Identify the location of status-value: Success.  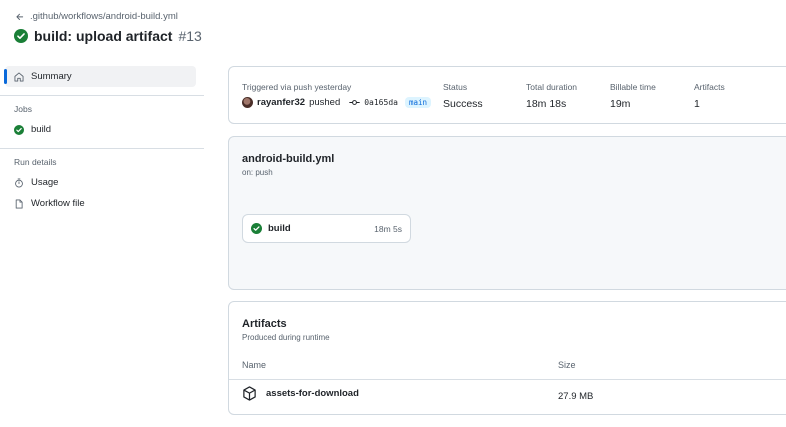
(463, 104).